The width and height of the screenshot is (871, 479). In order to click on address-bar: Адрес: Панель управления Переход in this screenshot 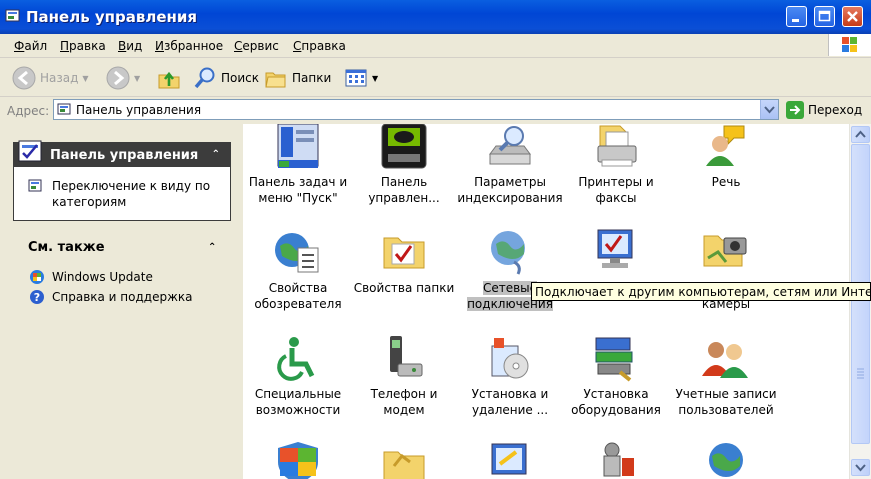, I will do `click(435, 110)`.